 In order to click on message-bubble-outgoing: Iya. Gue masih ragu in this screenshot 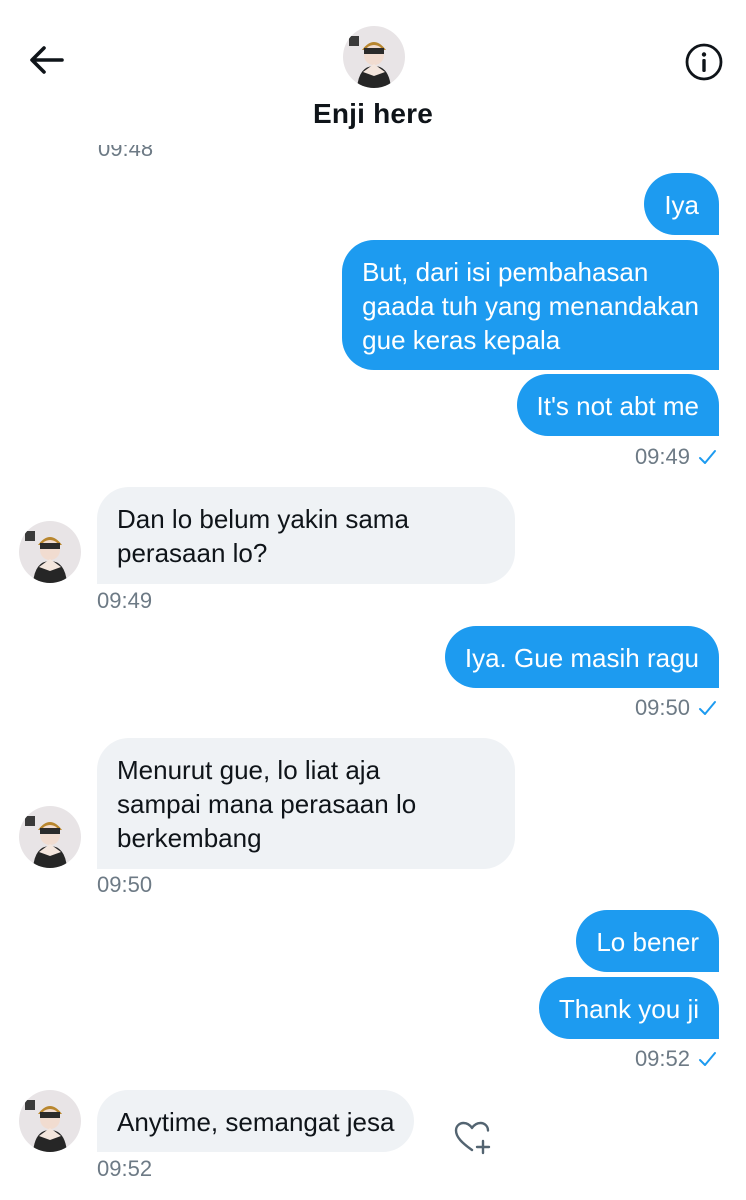, I will do `click(581, 657)`.